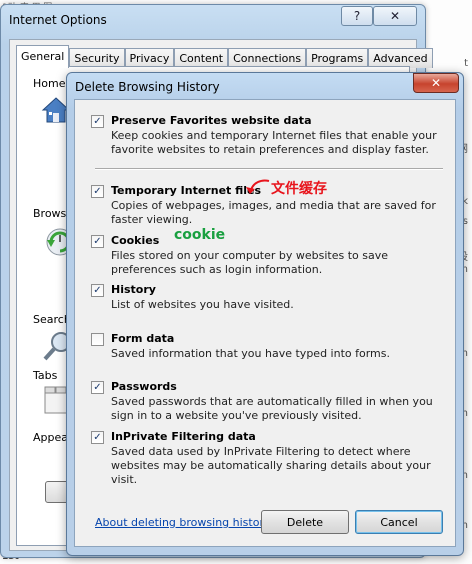 The height and width of the screenshot is (564, 472). Describe the element at coordinates (337, 58) in the screenshot. I see `tab-programs: Programs` at that location.